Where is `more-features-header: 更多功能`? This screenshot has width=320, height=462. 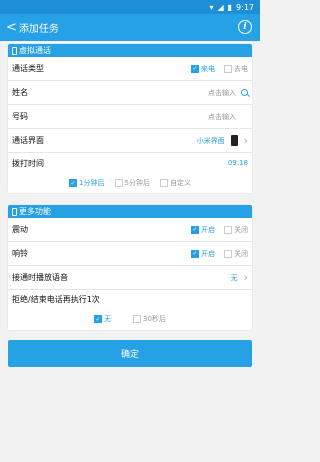 more-features-header: 更多功能 is located at coordinates (130, 211).